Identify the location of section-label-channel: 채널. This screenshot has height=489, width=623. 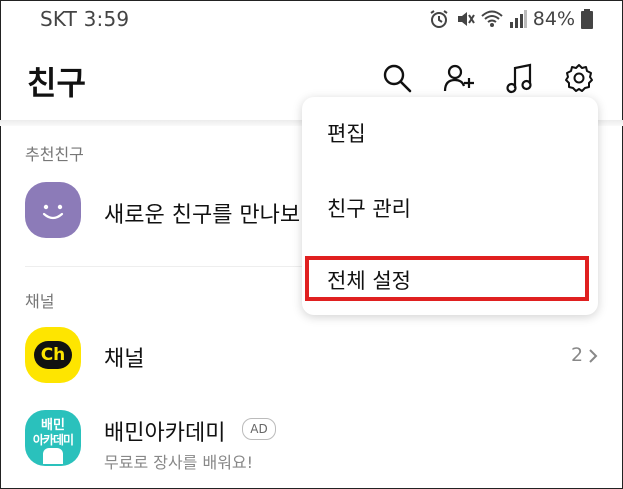
(40, 301).